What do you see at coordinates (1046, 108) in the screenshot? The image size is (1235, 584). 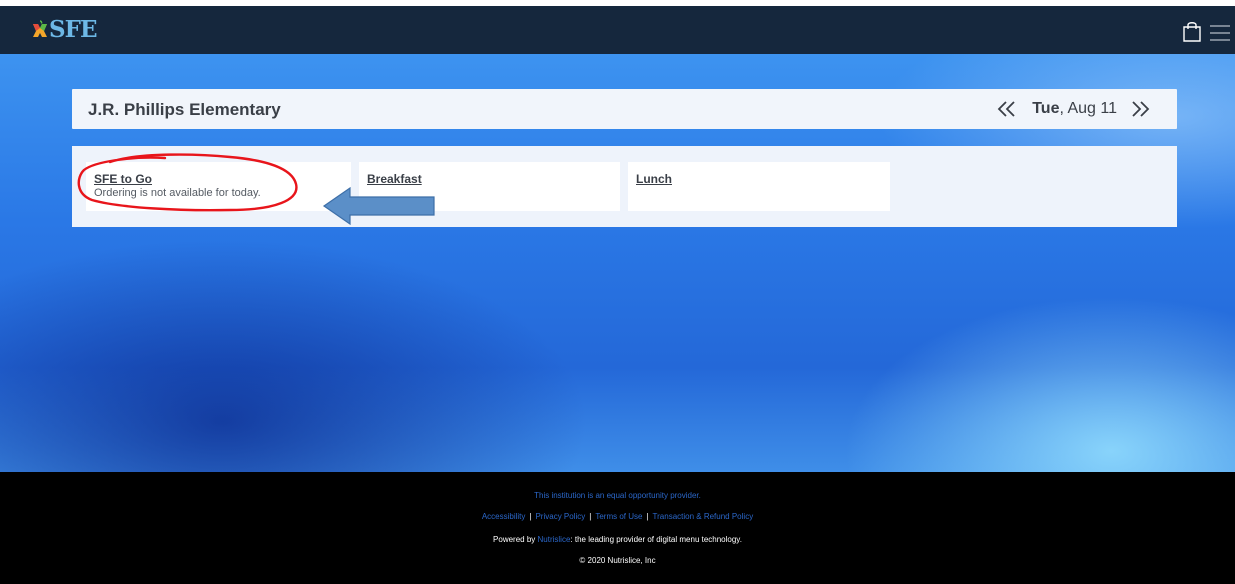 I see `date-day: Tue` at bounding box center [1046, 108].